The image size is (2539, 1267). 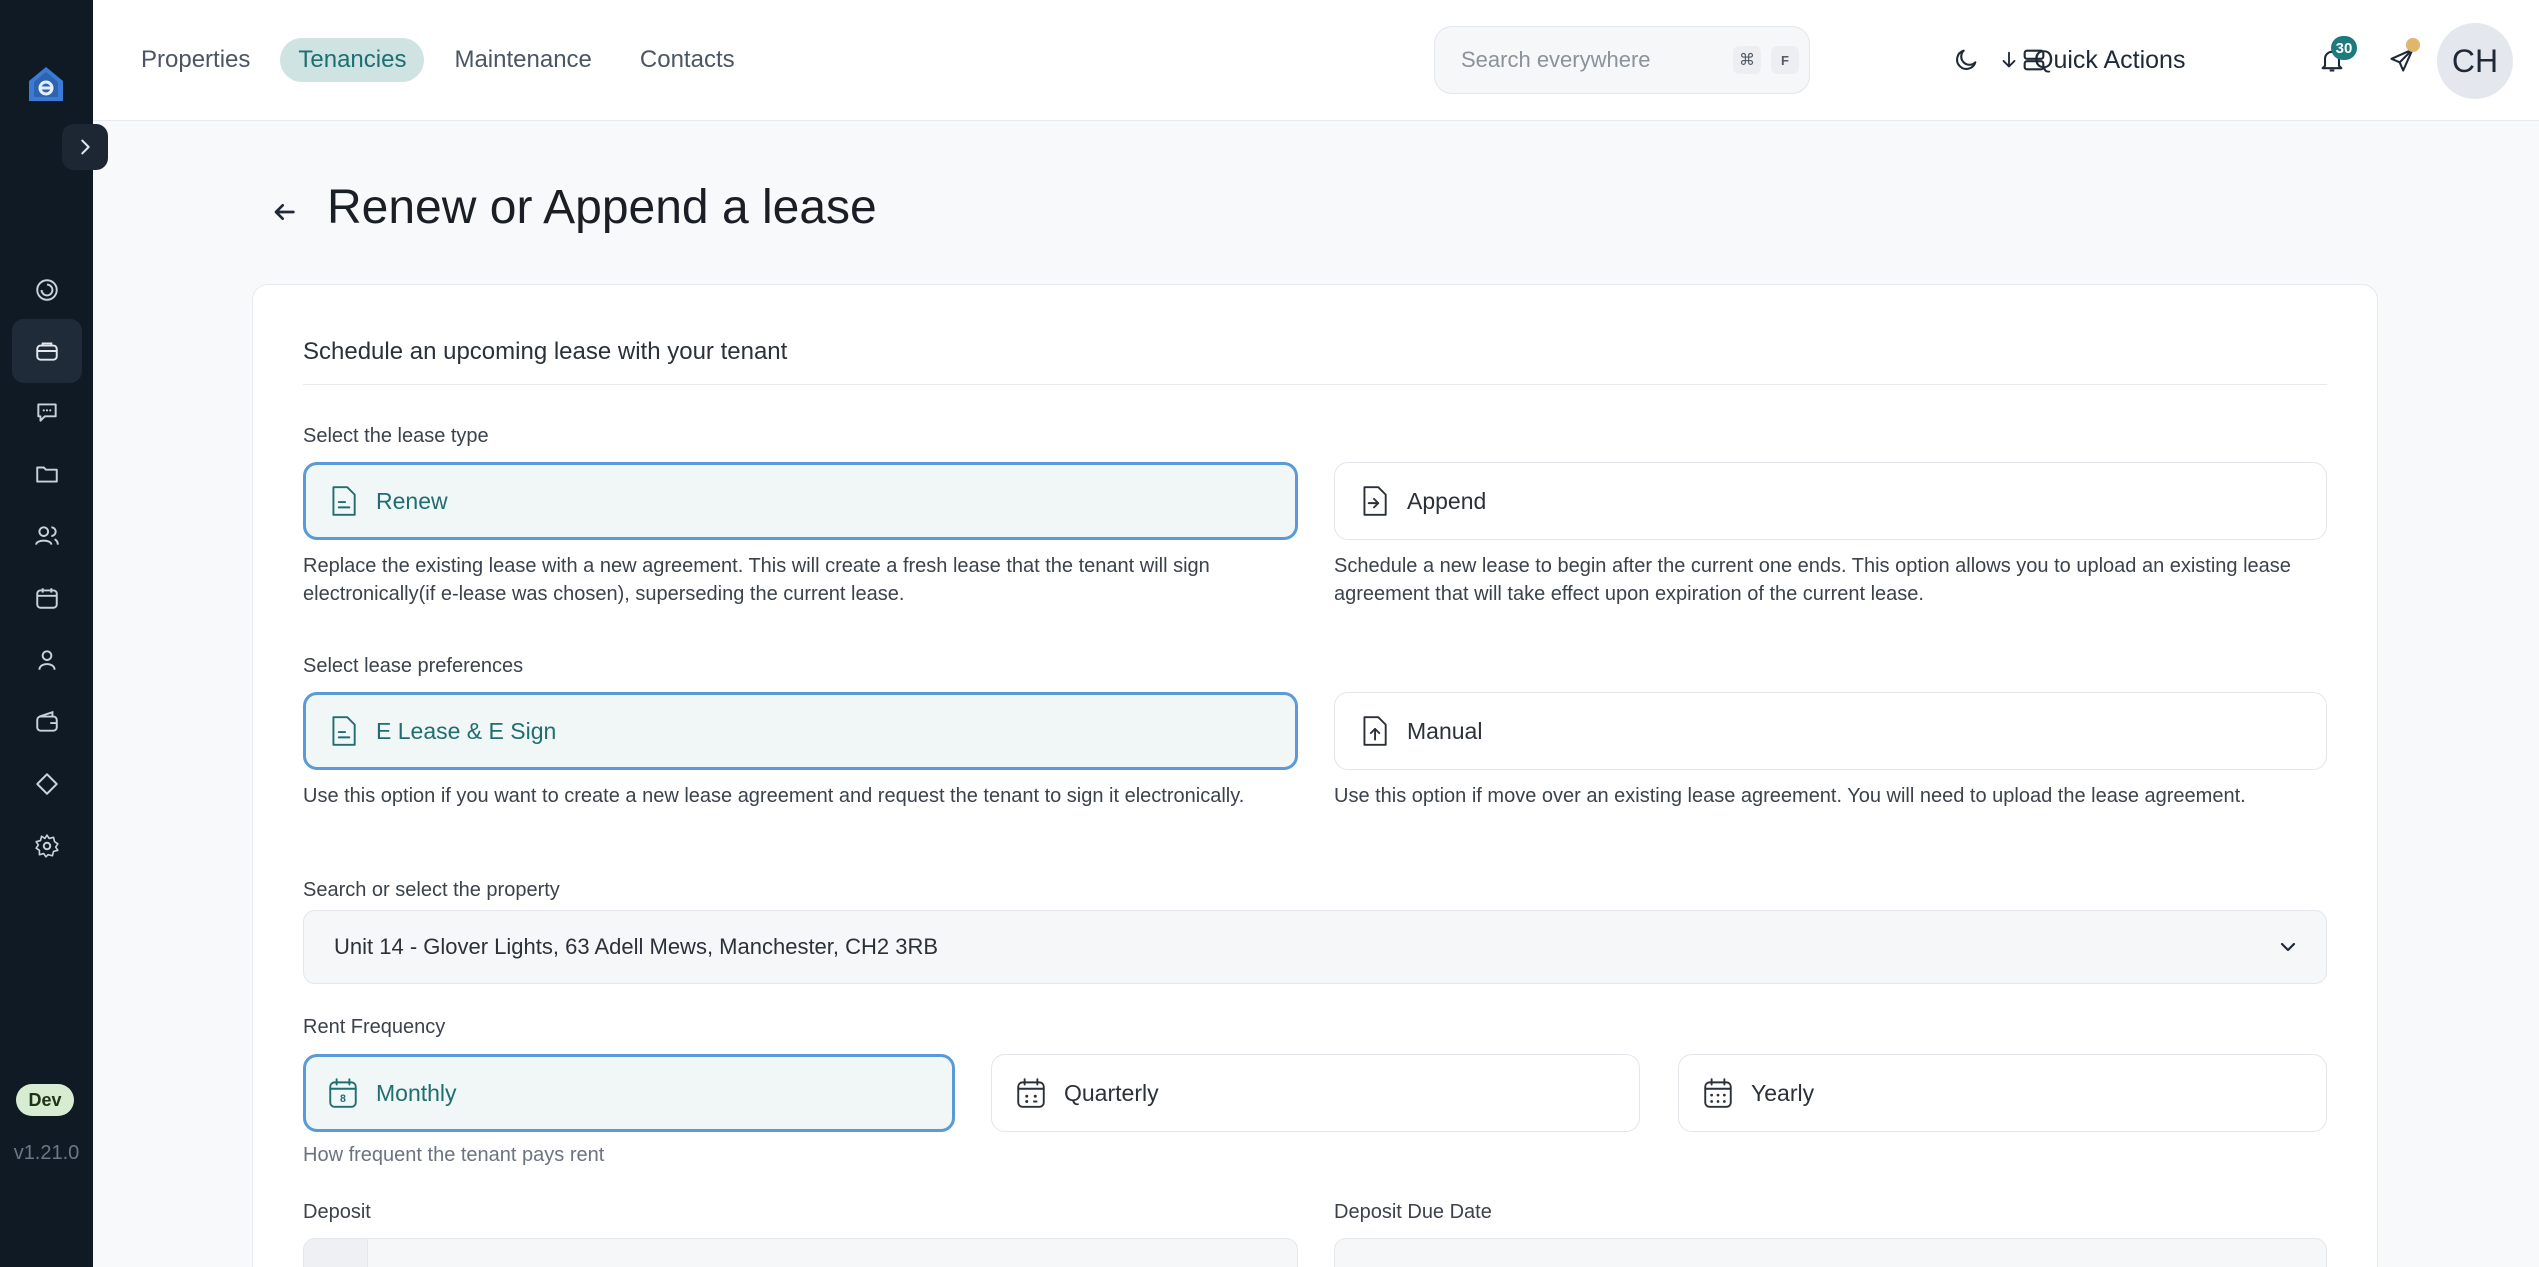 What do you see at coordinates (1375, 731) in the screenshot?
I see `document-upload-icon` at bounding box center [1375, 731].